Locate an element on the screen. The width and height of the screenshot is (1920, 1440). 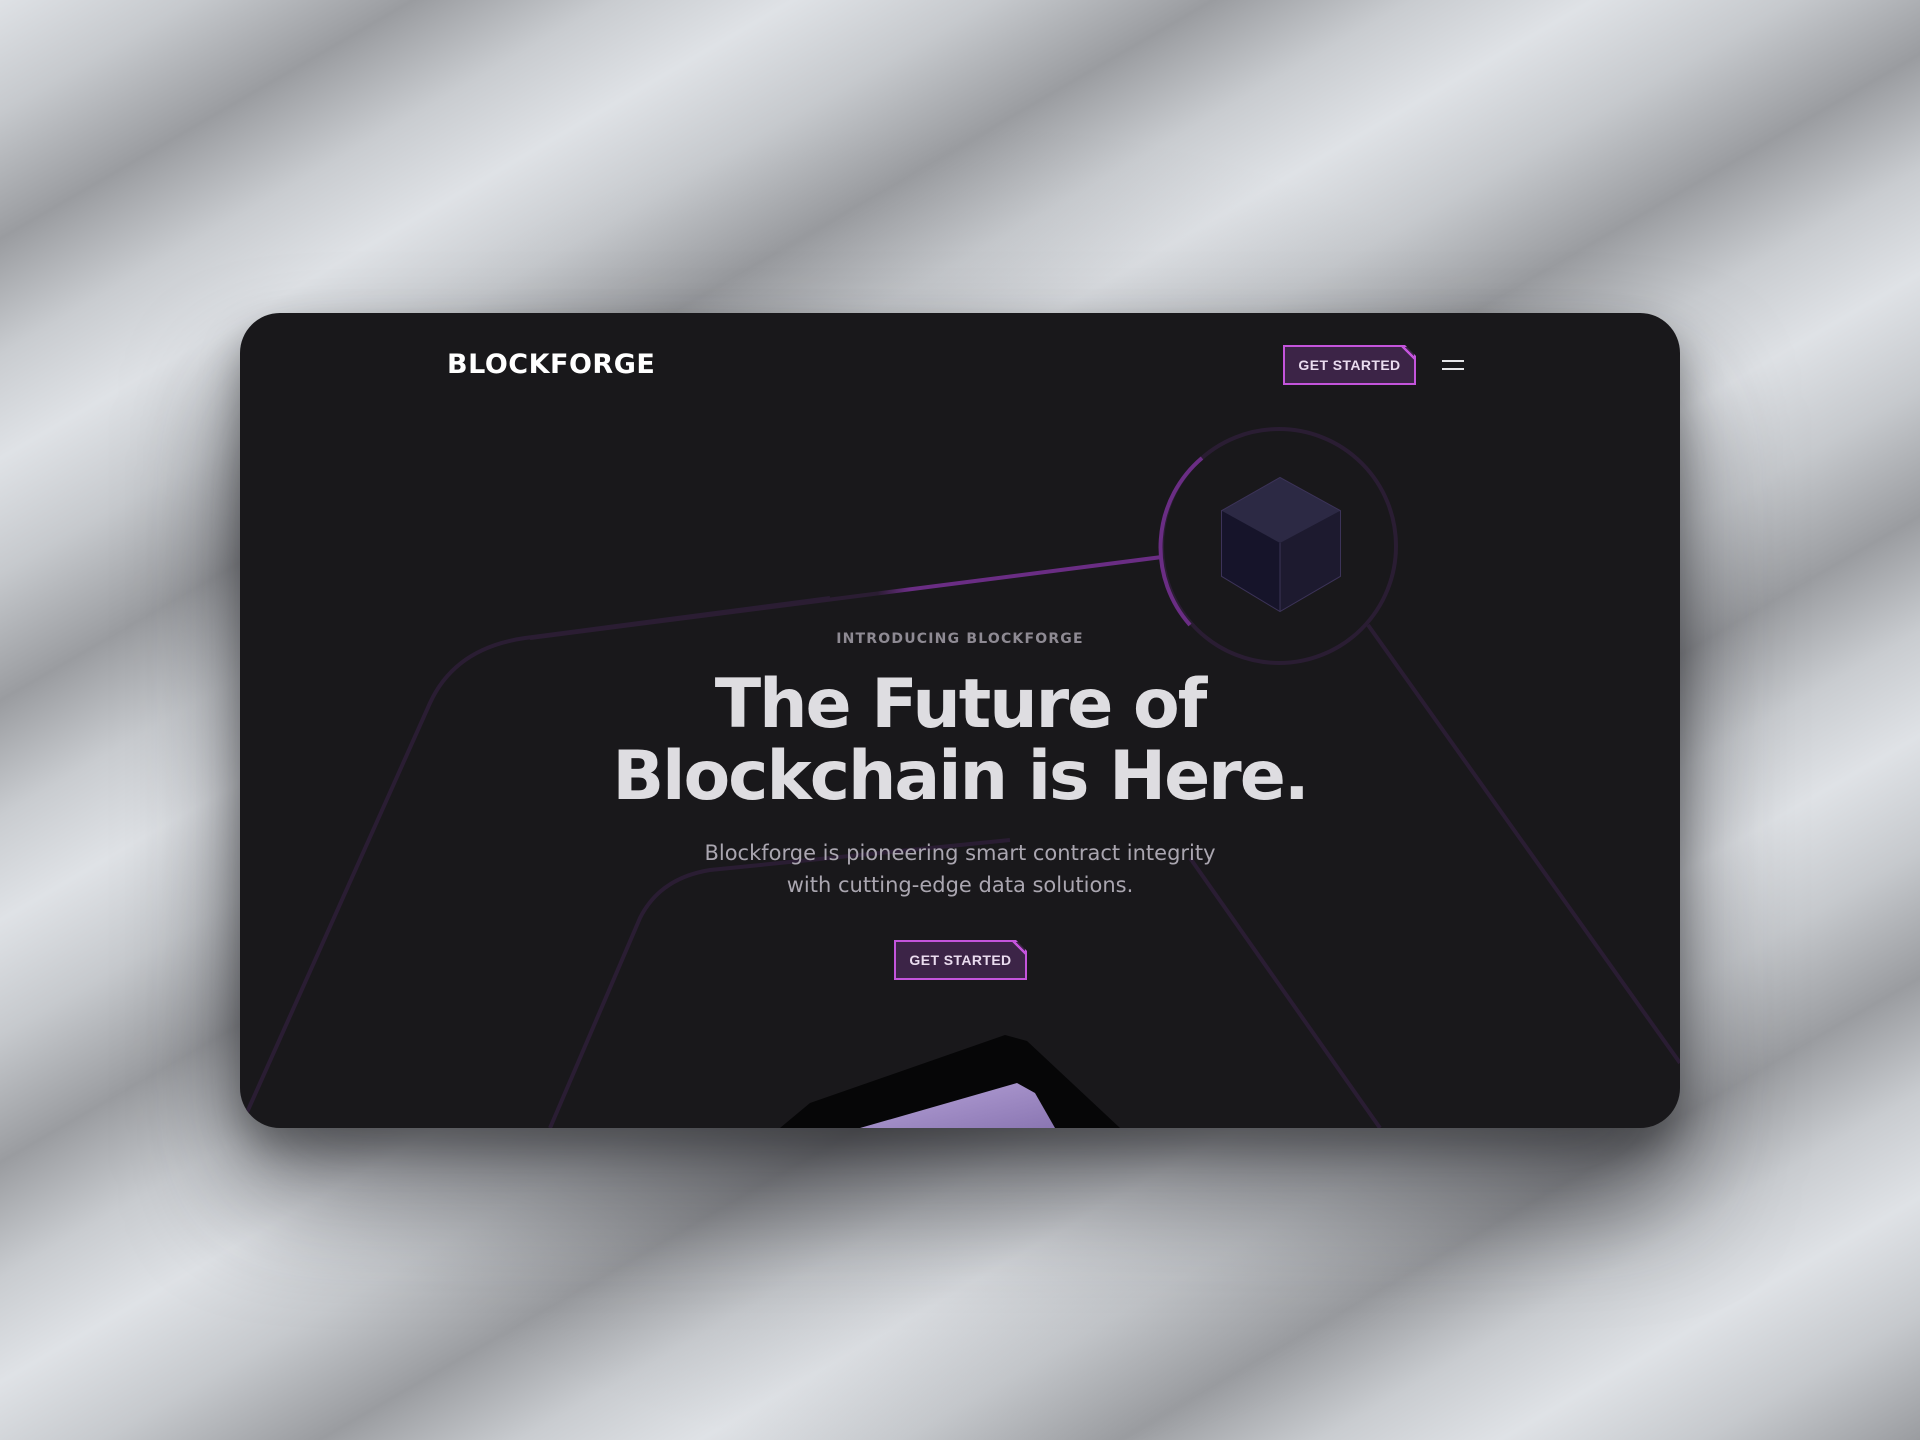
hero-eyebrow: INTRODUCING BLOCKFORGE is located at coordinates (960, 639).